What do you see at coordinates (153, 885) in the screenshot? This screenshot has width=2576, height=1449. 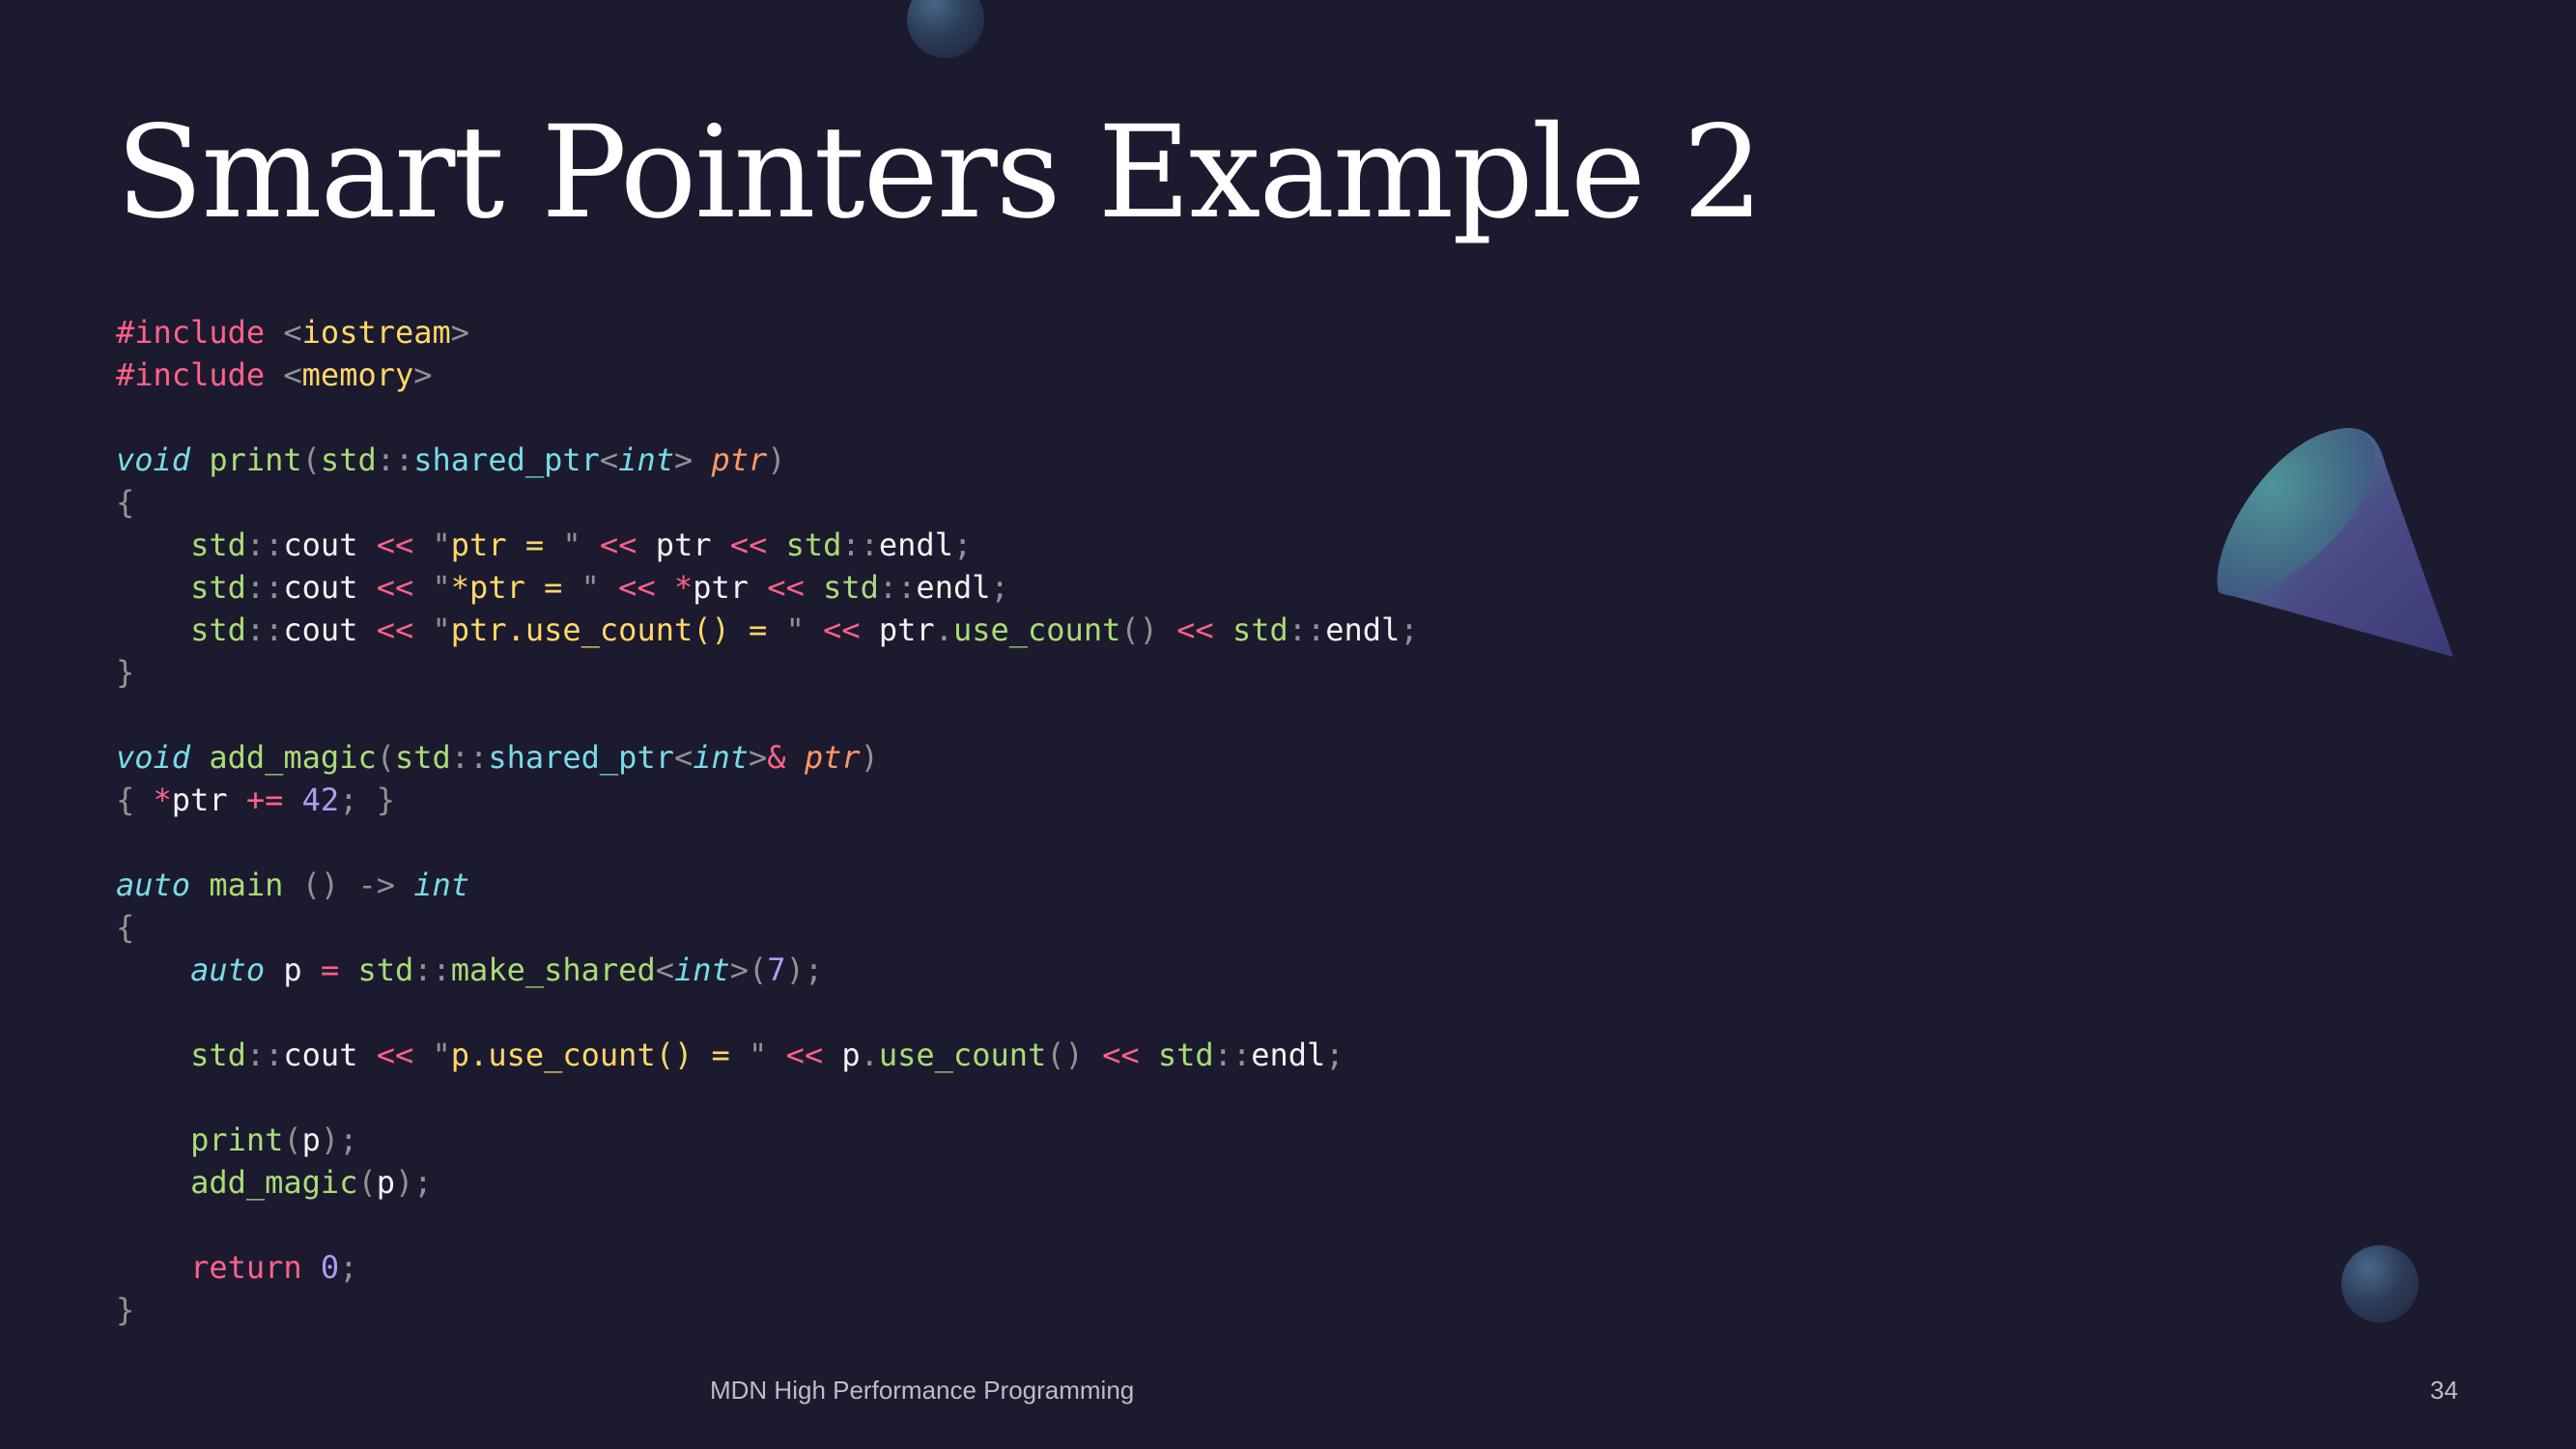 I see `code-token: auto` at bounding box center [153, 885].